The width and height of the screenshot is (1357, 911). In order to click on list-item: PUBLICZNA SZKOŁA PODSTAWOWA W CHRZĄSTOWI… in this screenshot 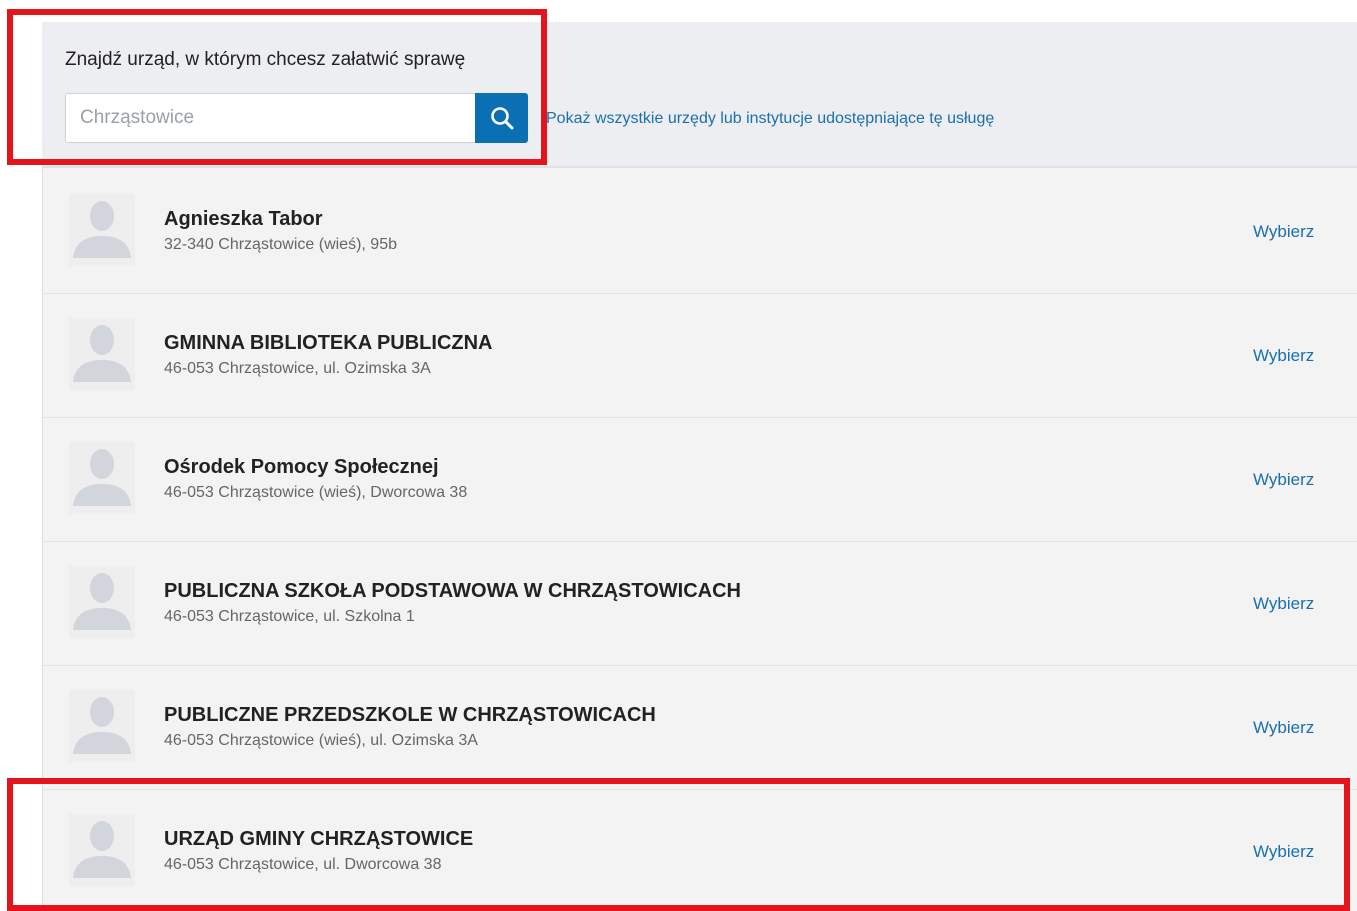, I will do `click(700, 604)`.